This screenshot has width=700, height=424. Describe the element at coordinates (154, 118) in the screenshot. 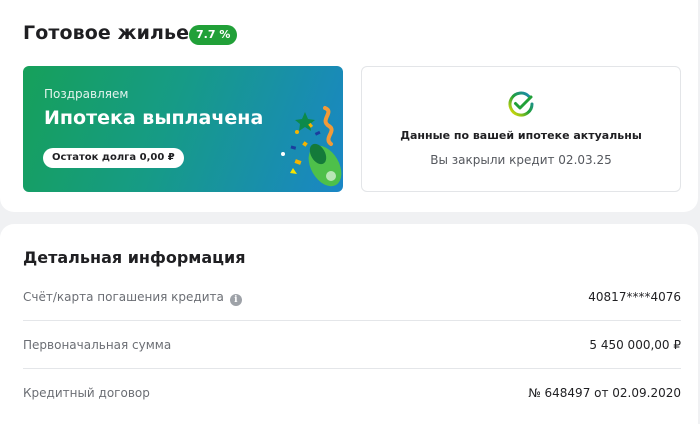

I see `banner-title: Ипотека выплачена` at that location.